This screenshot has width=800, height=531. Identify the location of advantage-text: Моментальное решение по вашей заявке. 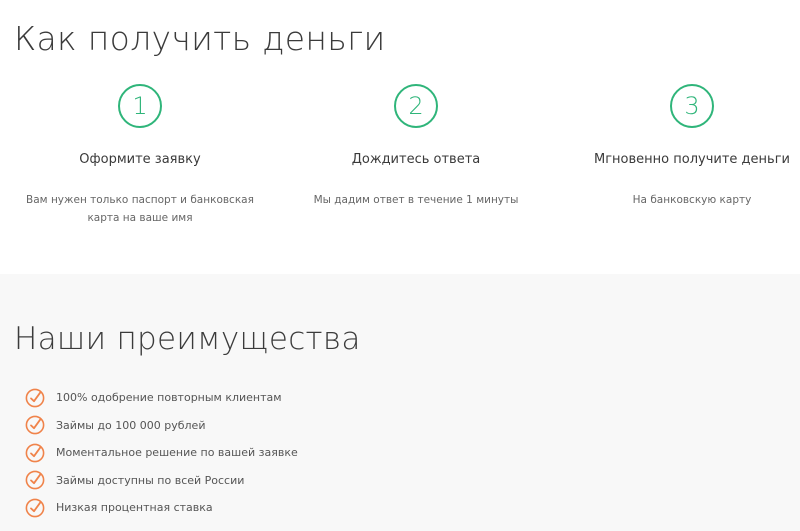
(177, 453).